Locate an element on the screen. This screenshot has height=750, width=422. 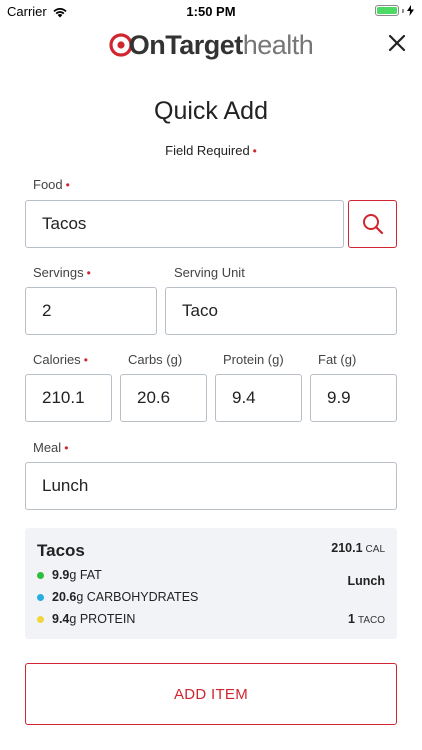
page-title: Quick Add is located at coordinates (211, 111).